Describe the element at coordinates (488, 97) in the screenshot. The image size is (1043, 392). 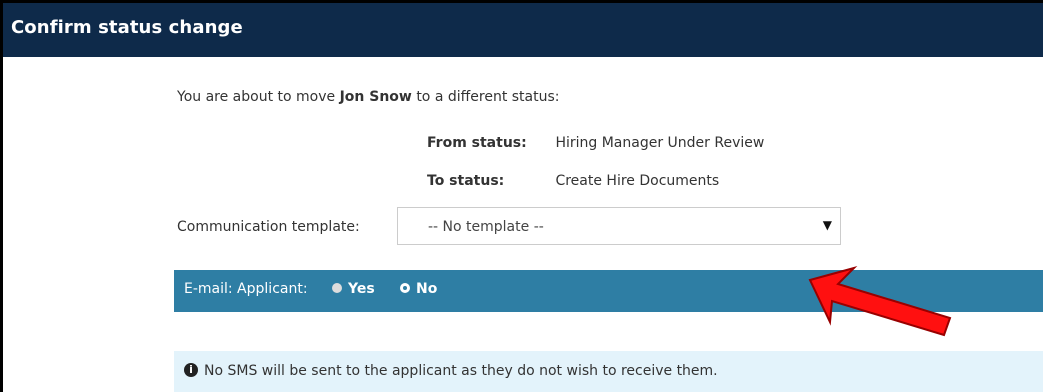
I see `intro-suffix: to a different status:` at that location.